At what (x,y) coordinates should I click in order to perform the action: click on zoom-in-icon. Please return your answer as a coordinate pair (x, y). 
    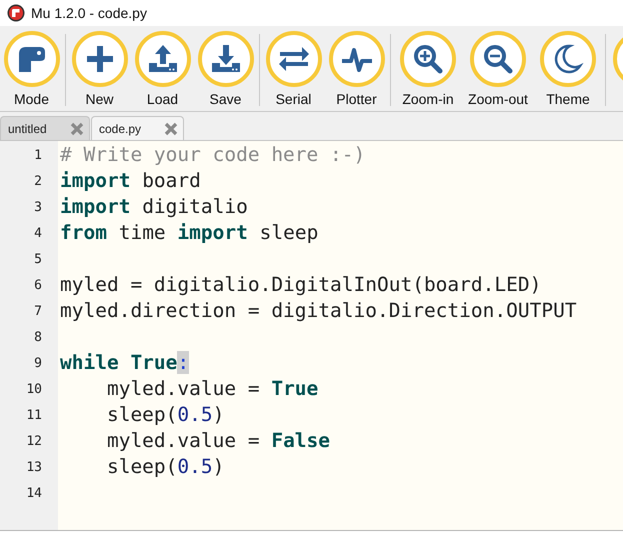
    Looking at the image, I should click on (428, 59).